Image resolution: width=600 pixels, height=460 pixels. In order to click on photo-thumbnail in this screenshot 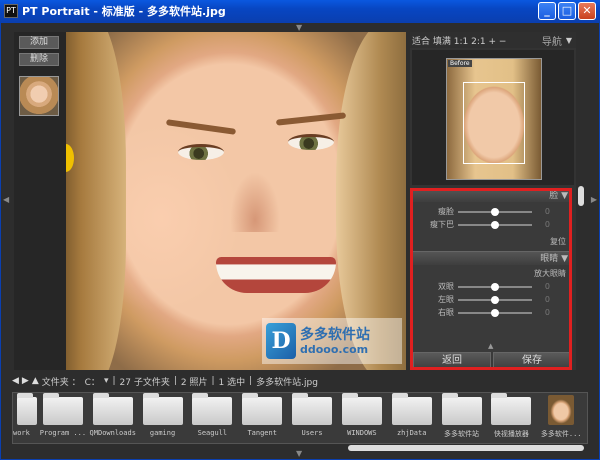, I will do `click(39, 96)`.